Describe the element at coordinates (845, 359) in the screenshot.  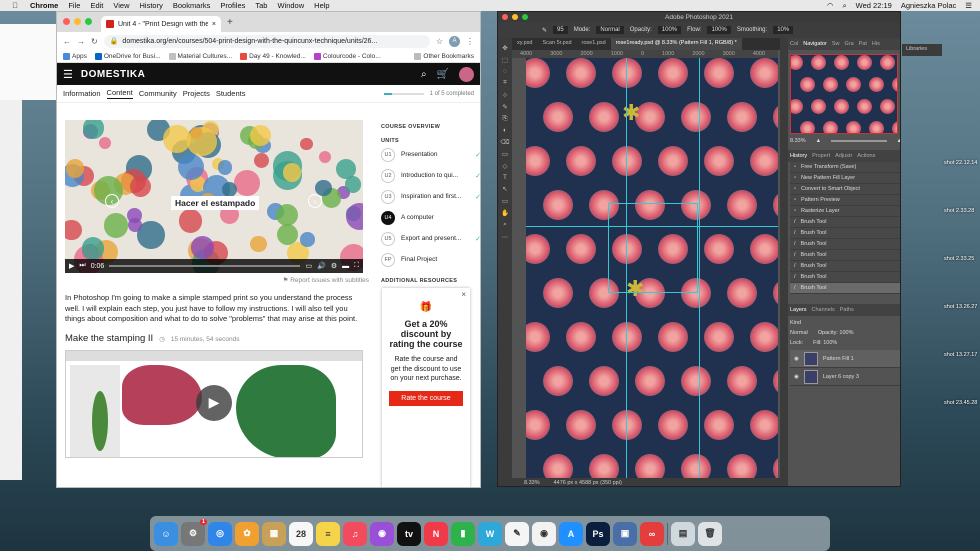
I see `layer-row: ◉ Pattern Fill 1` at that location.